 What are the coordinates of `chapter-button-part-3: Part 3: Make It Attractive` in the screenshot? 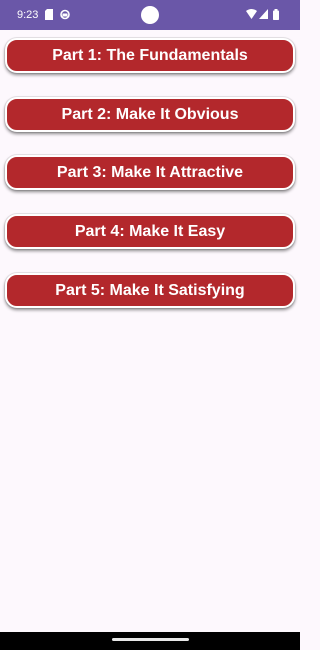 It's located at (150, 172).